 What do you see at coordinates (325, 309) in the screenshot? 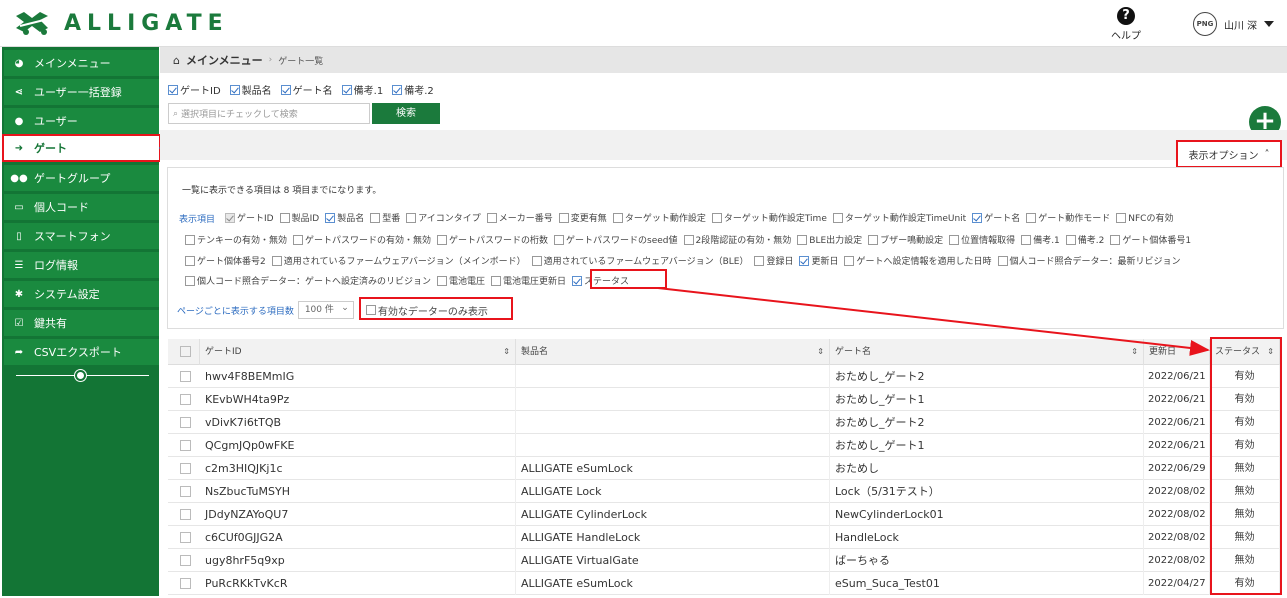
I see `per-page-select: 100 件` at bounding box center [325, 309].